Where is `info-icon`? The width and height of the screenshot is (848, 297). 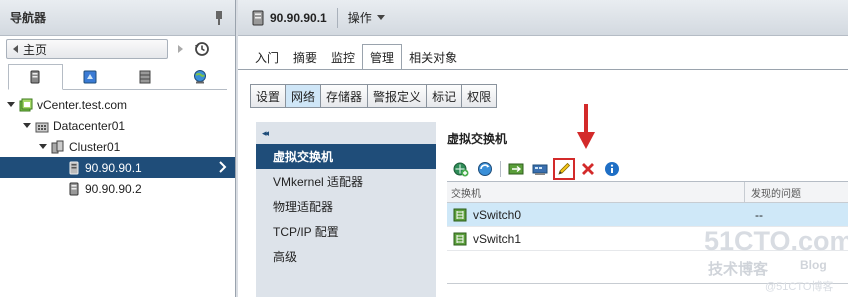
info-icon is located at coordinates (612, 169).